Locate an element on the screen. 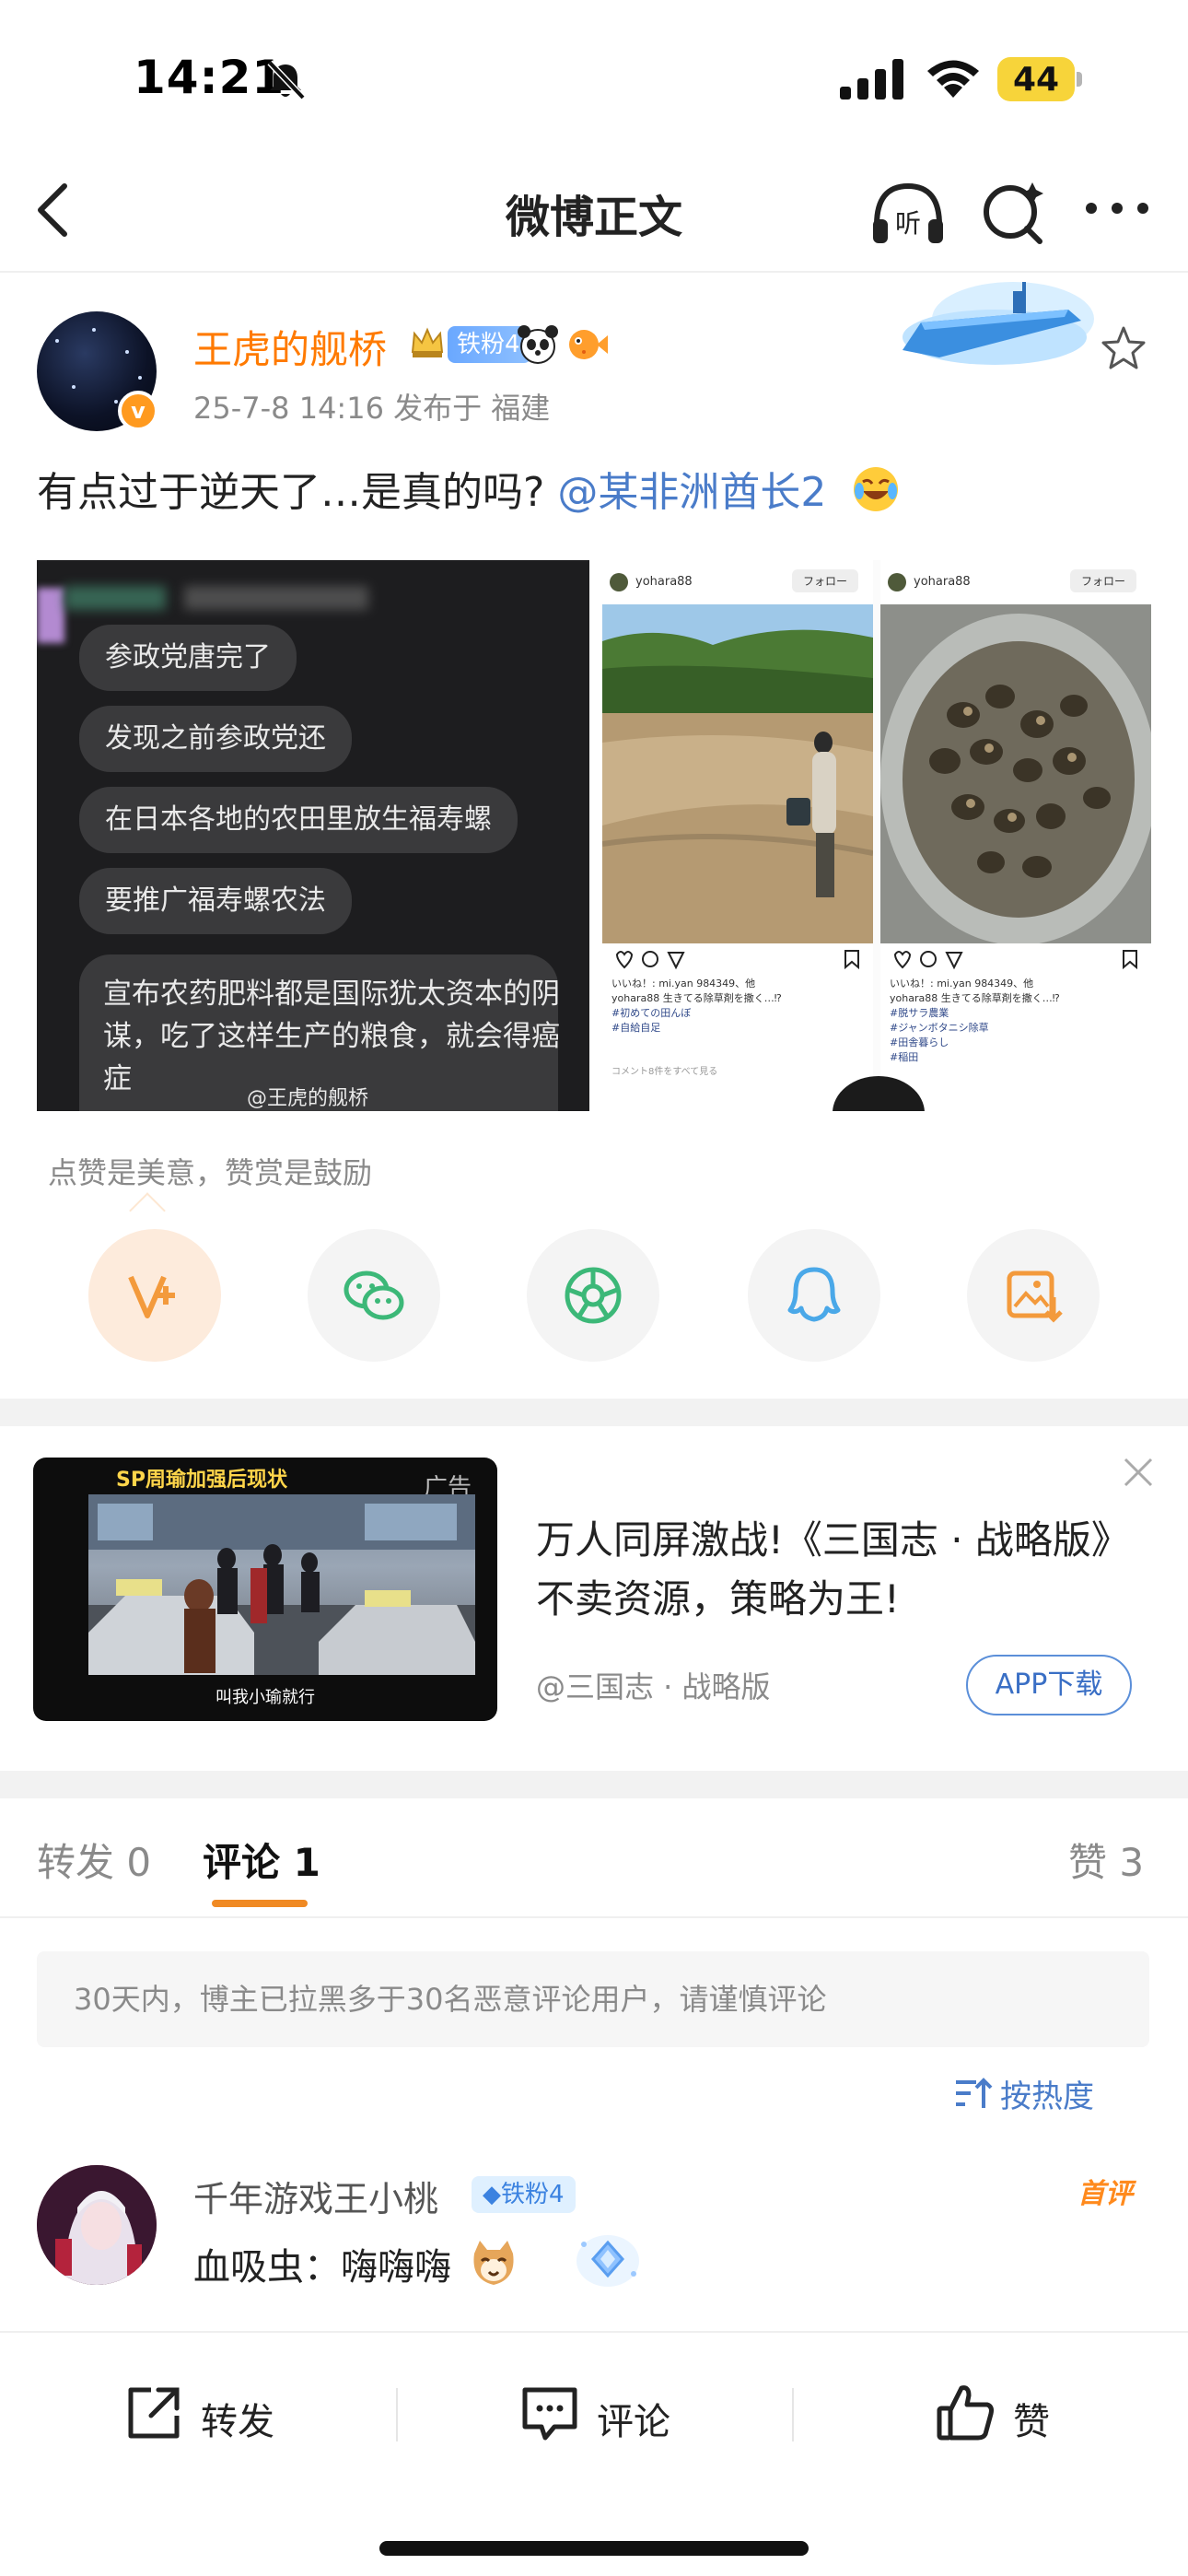 The height and width of the screenshot is (2576, 1188). post-meta: 25-7-8 14:16 发布于 福建 is located at coordinates (372, 408).